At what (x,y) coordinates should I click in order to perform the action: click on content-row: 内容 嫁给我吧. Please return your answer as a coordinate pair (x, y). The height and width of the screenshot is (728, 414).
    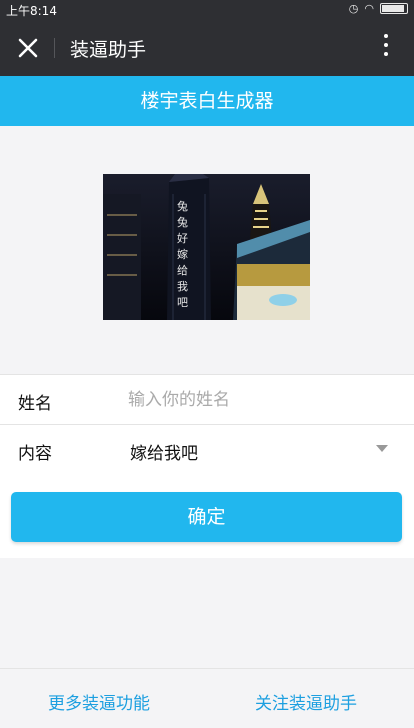
    Looking at the image, I should click on (207, 450).